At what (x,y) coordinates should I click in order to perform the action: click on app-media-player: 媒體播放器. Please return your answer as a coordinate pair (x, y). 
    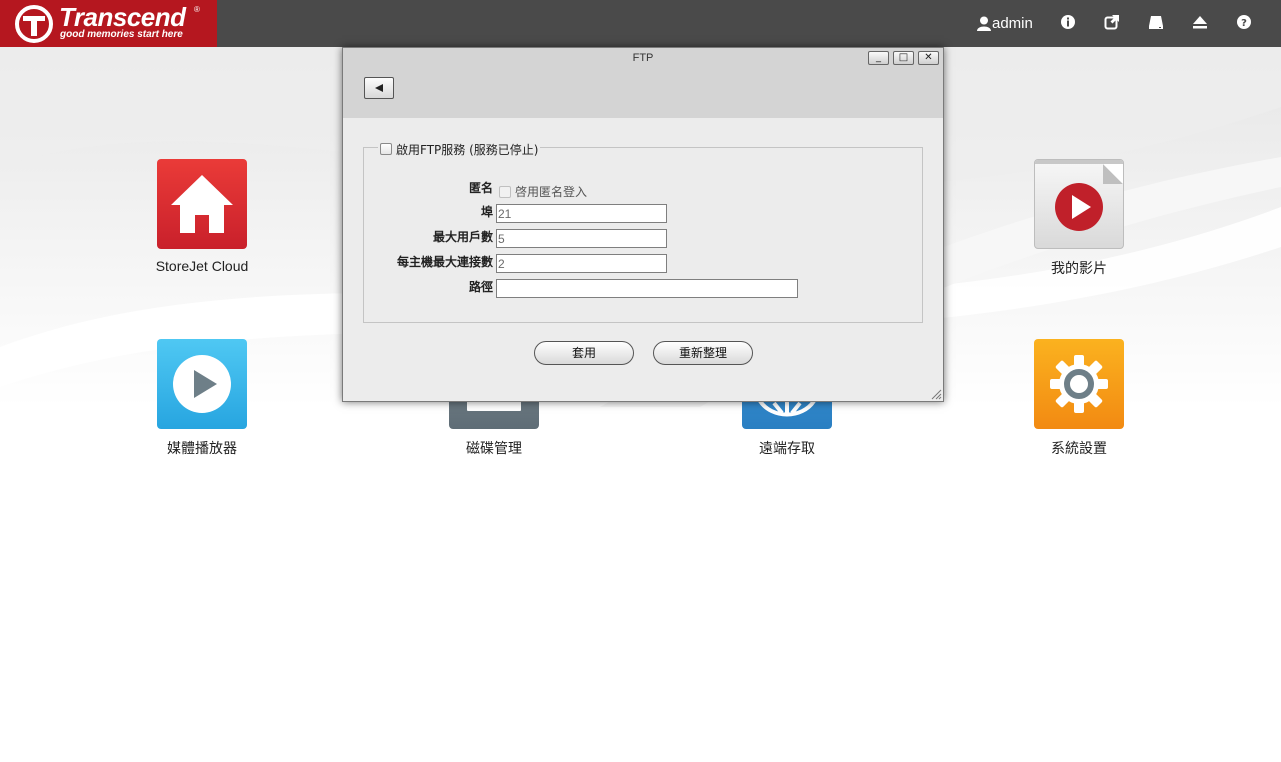
    Looking at the image, I should click on (202, 398).